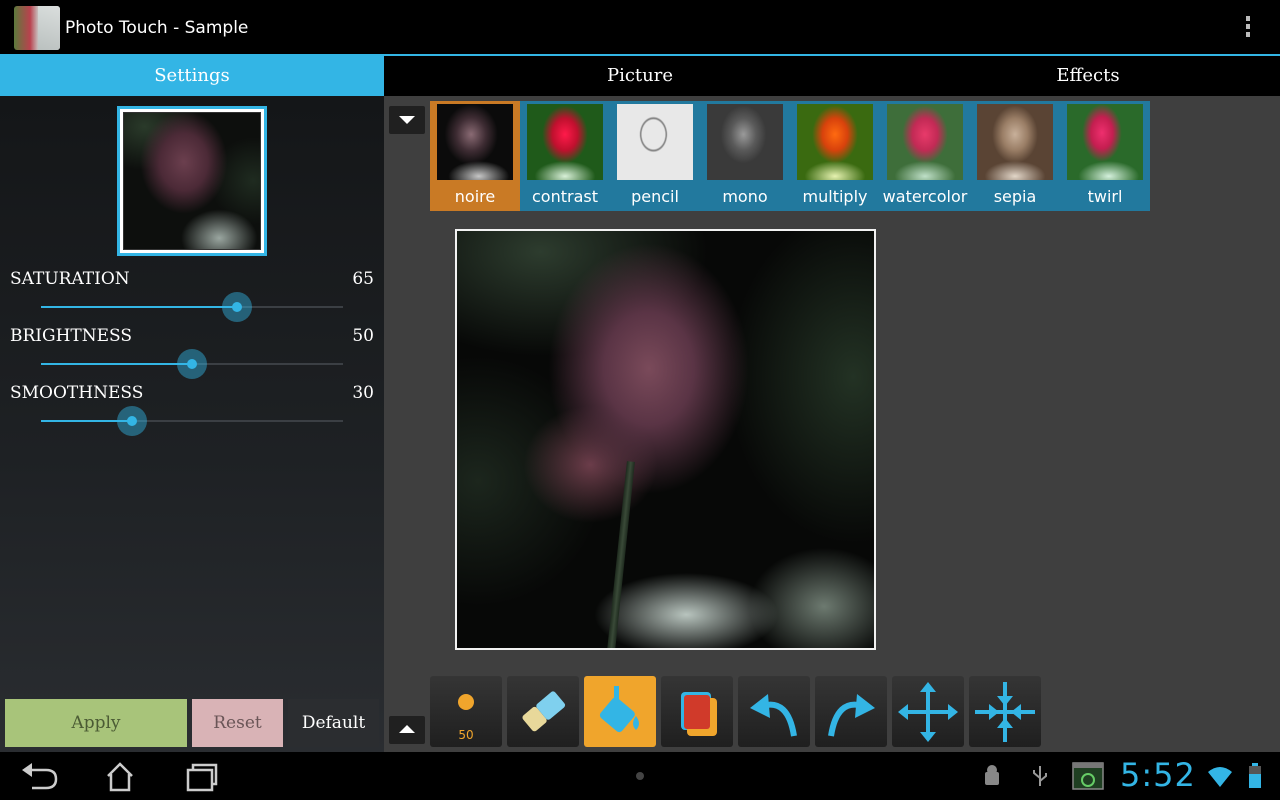 Image resolution: width=1280 pixels, height=800 pixels. I want to click on brightness-slider, so click(192, 364).